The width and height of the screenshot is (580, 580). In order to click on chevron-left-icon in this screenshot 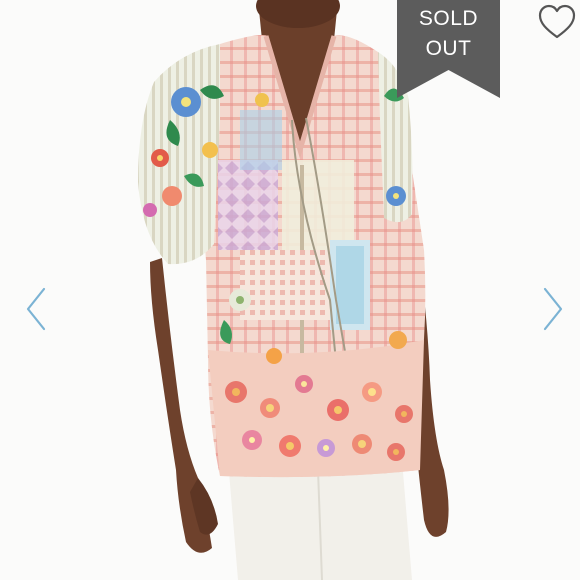, I will do `click(36, 309)`.